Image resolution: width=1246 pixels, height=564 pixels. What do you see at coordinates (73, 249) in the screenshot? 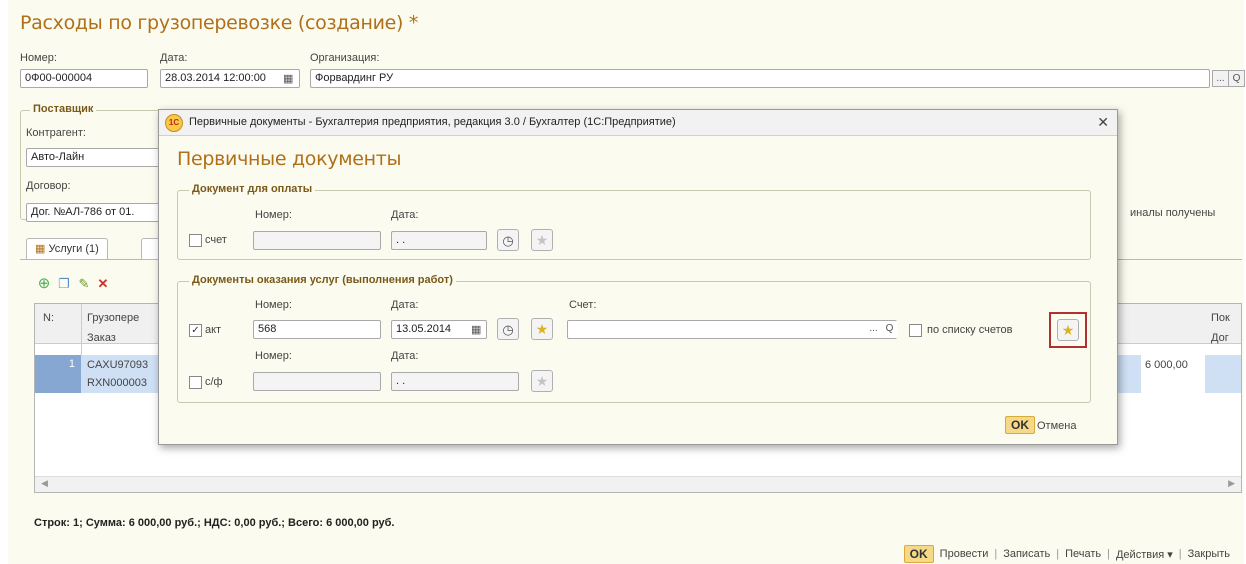
I see `tab-services-label: Услуги (1)` at bounding box center [73, 249].